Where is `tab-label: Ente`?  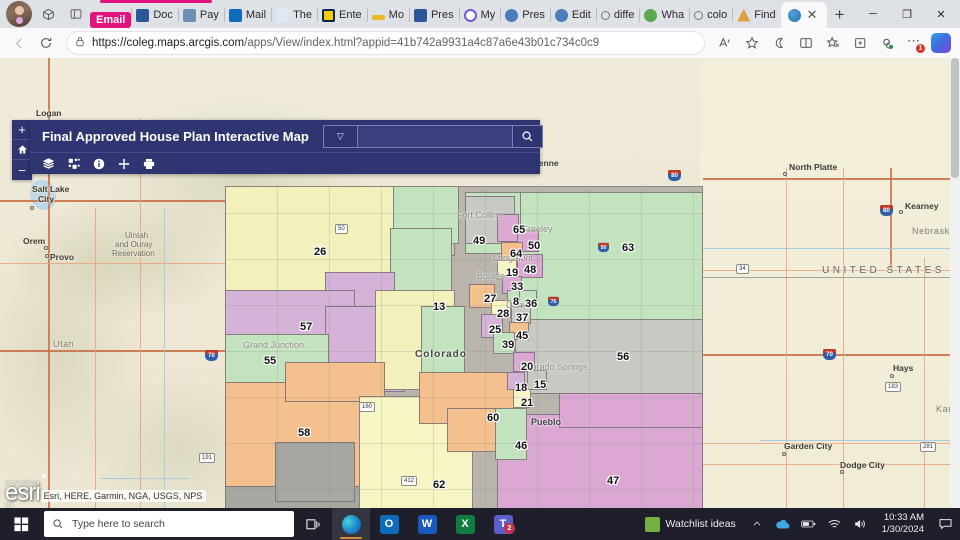
tab-label: Ente is located at coordinates (350, 15).